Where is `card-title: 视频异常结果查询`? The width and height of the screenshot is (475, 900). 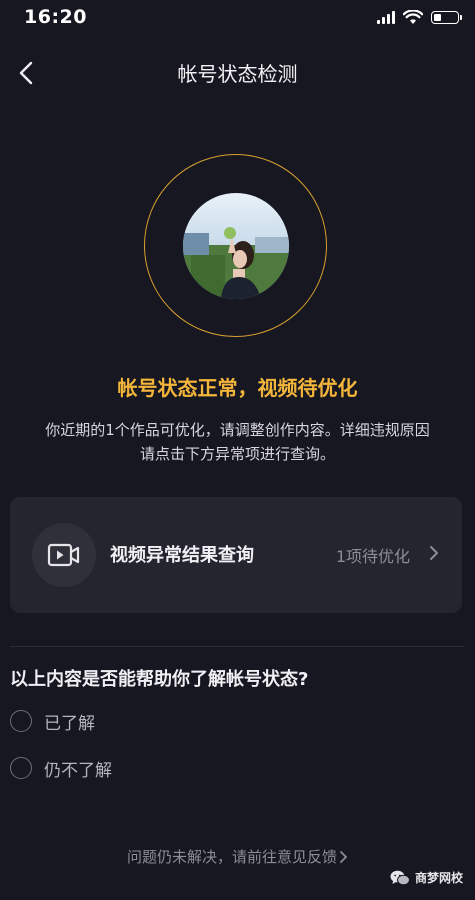
card-title: 视频异常结果查询 is located at coordinates (182, 555).